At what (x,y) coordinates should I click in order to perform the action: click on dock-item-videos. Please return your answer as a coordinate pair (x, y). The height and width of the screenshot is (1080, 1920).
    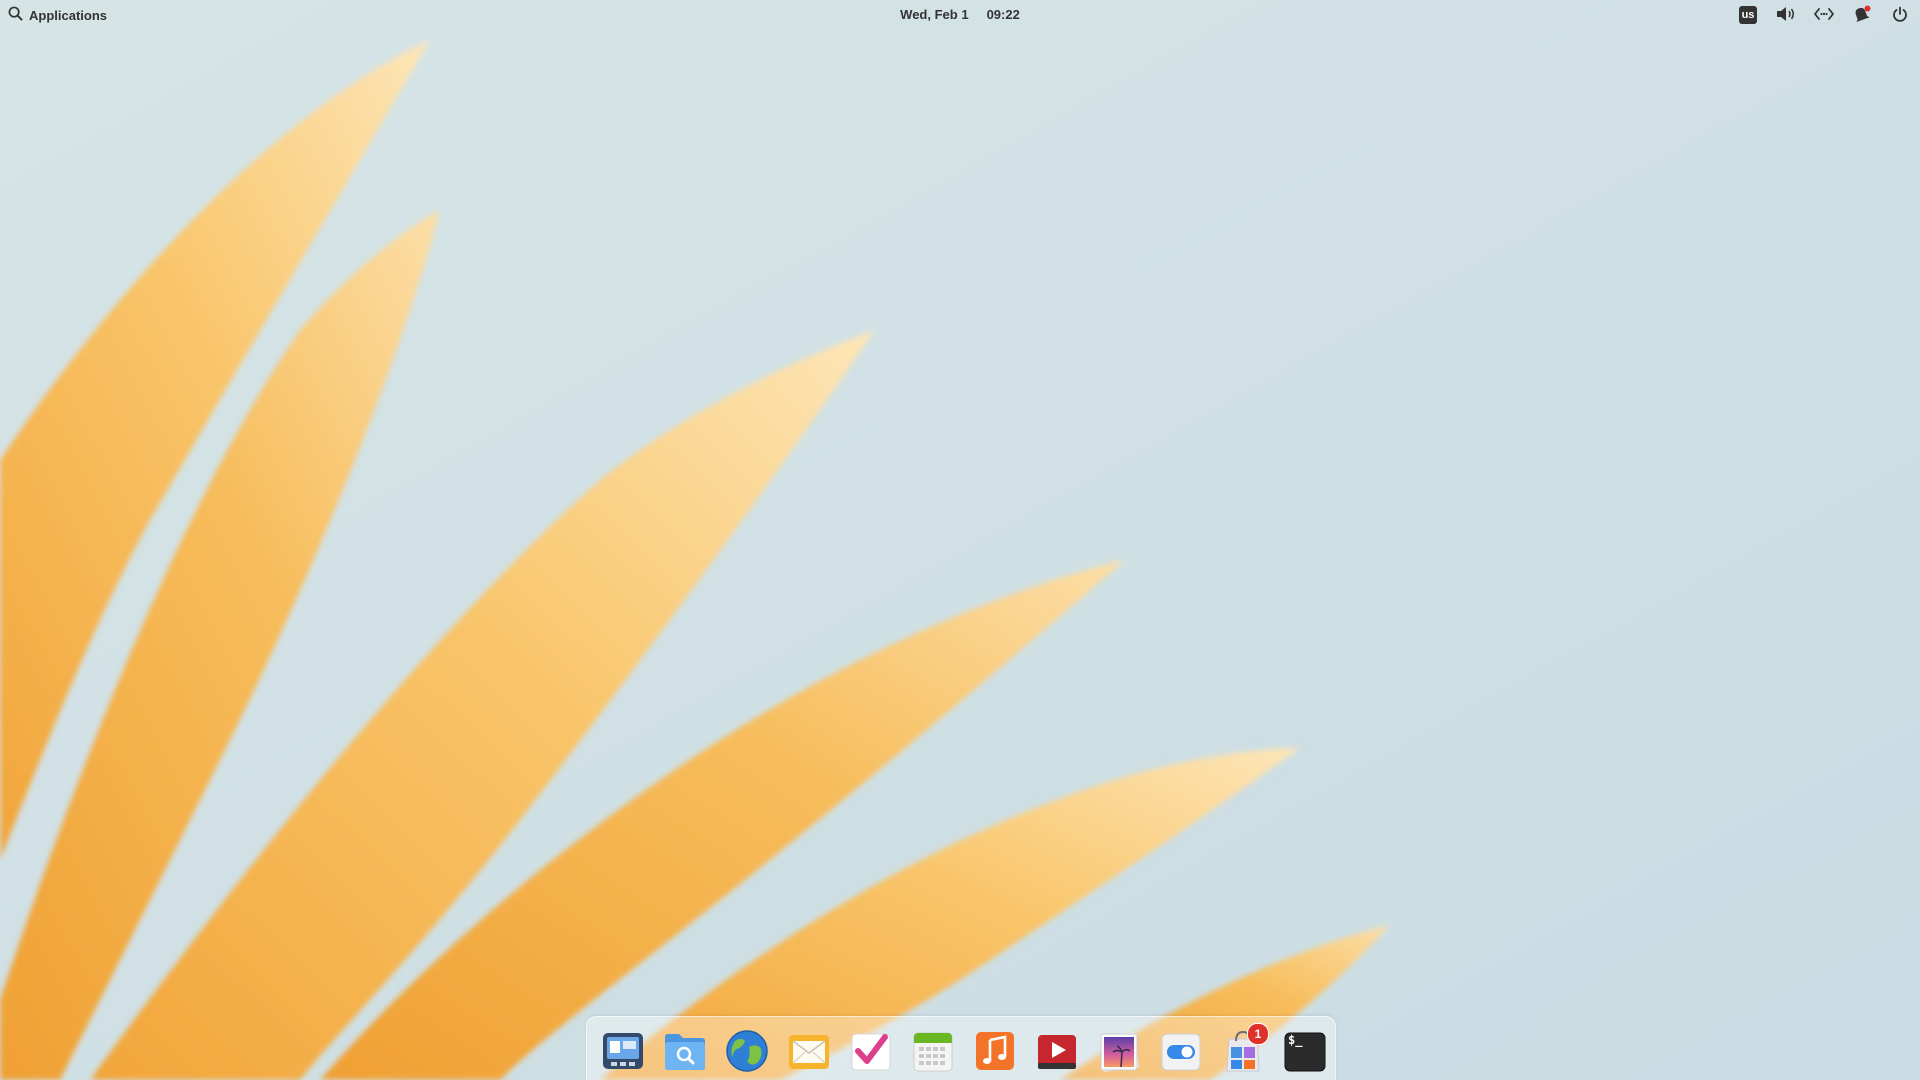
    Looking at the image, I should click on (1057, 1051).